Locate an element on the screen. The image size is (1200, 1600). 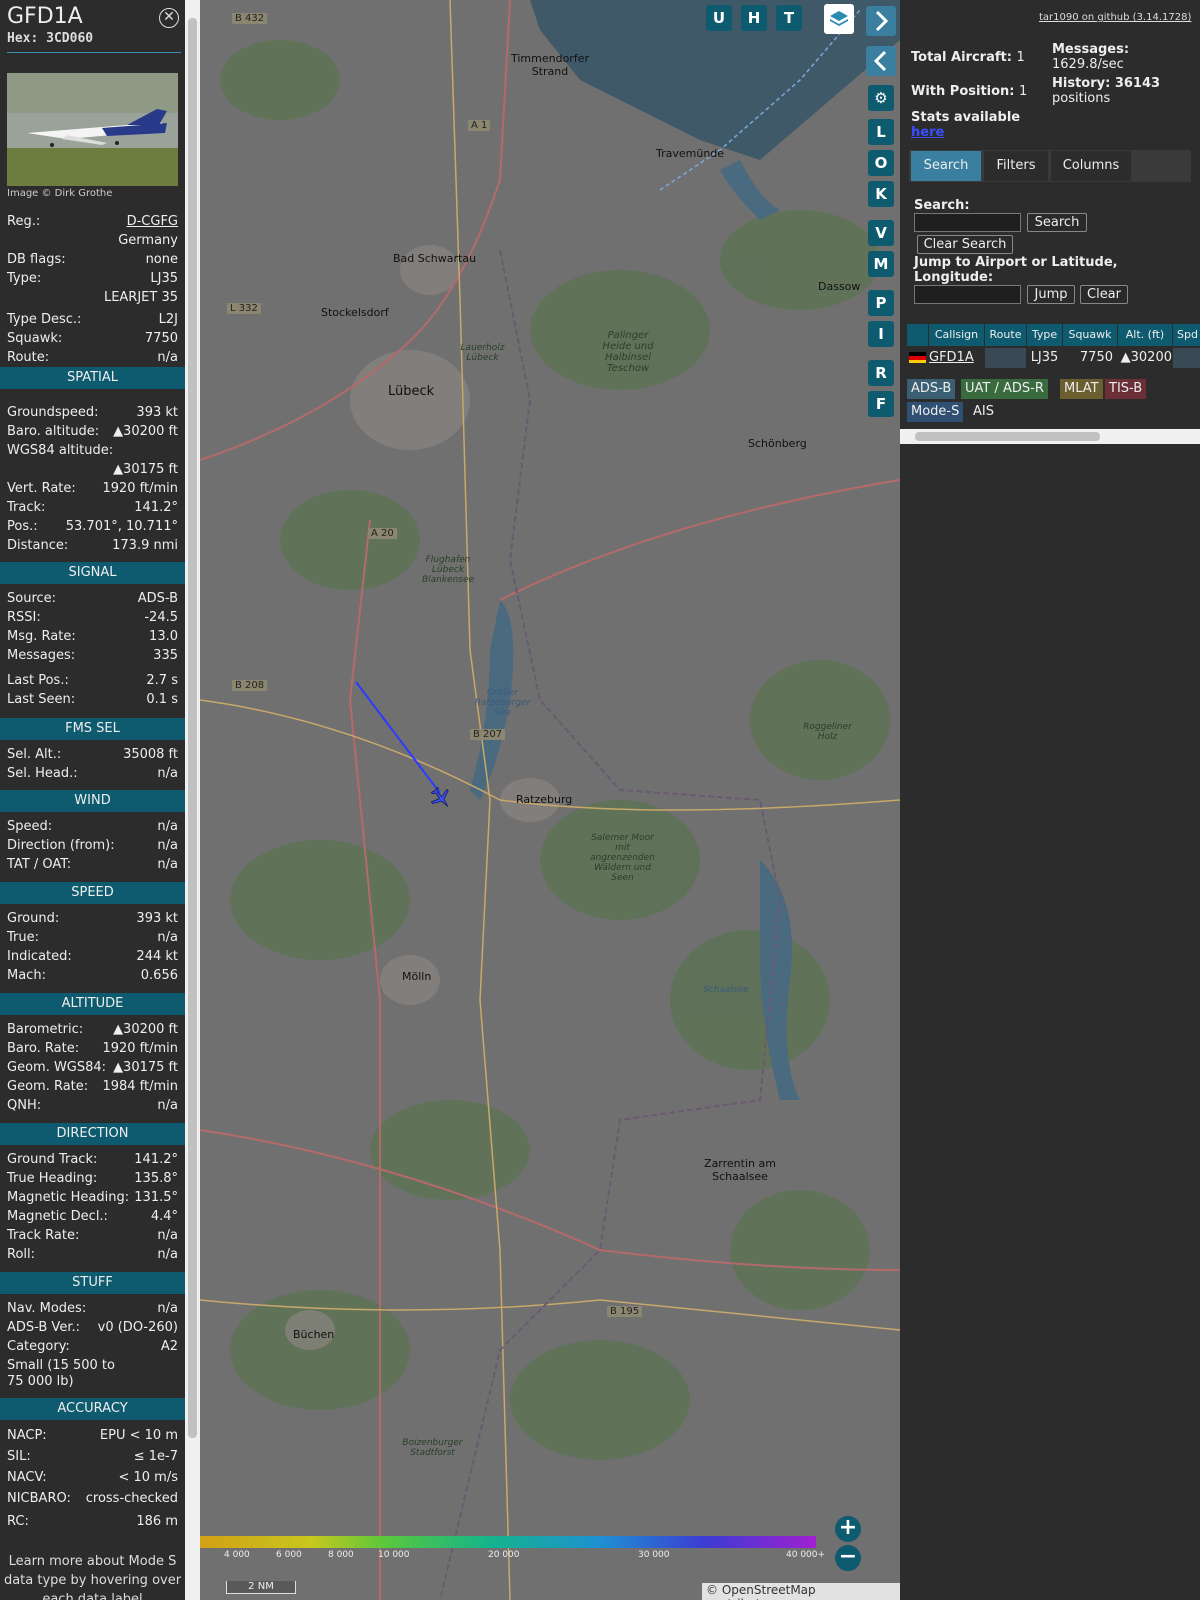
spatial-label: Distance: is located at coordinates (38, 545).